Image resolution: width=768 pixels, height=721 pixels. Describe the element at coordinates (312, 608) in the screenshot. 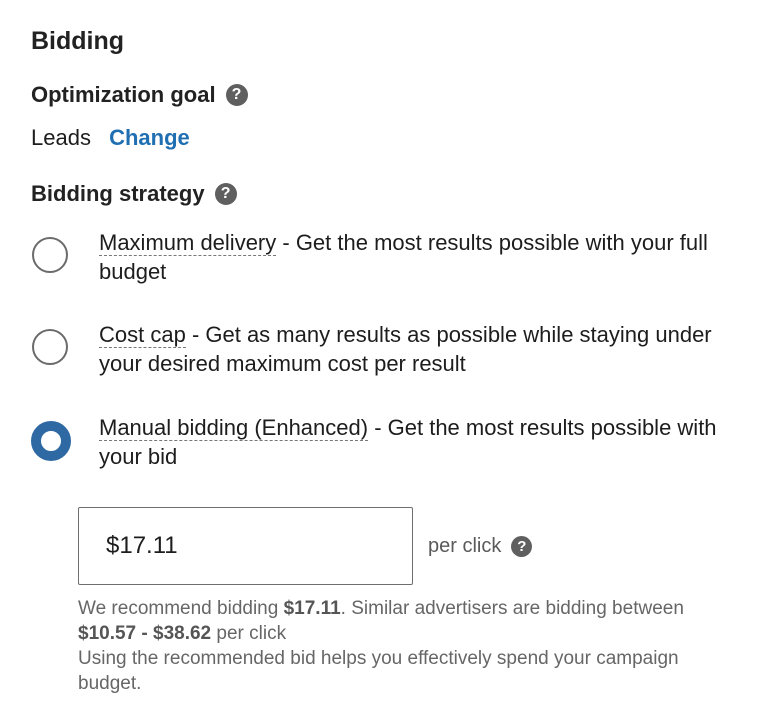

I see `recommended-bid: $17.11` at that location.